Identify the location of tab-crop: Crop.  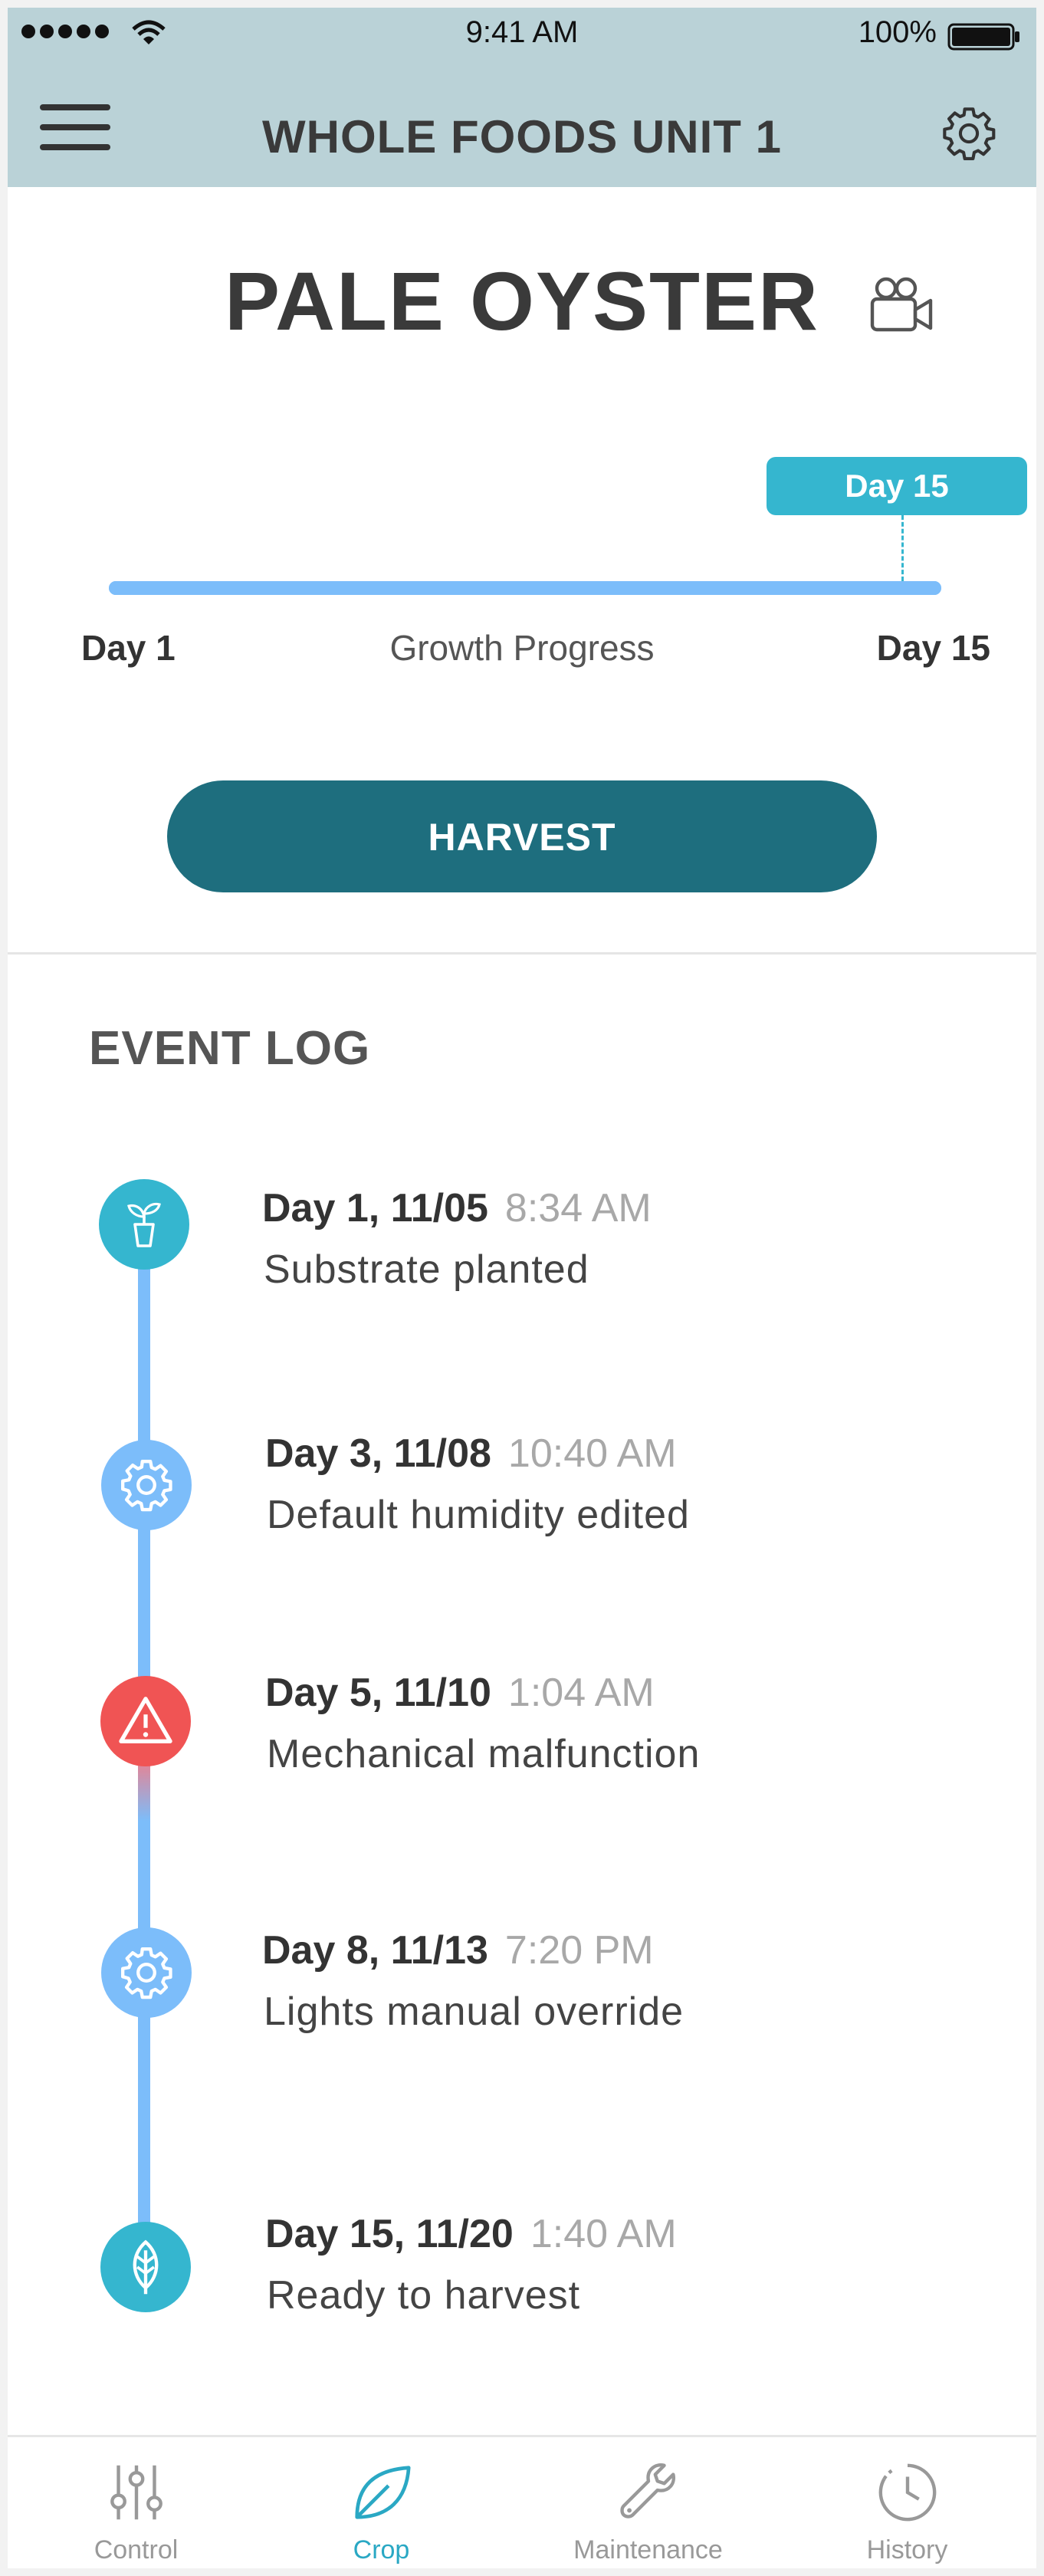
(381, 2502).